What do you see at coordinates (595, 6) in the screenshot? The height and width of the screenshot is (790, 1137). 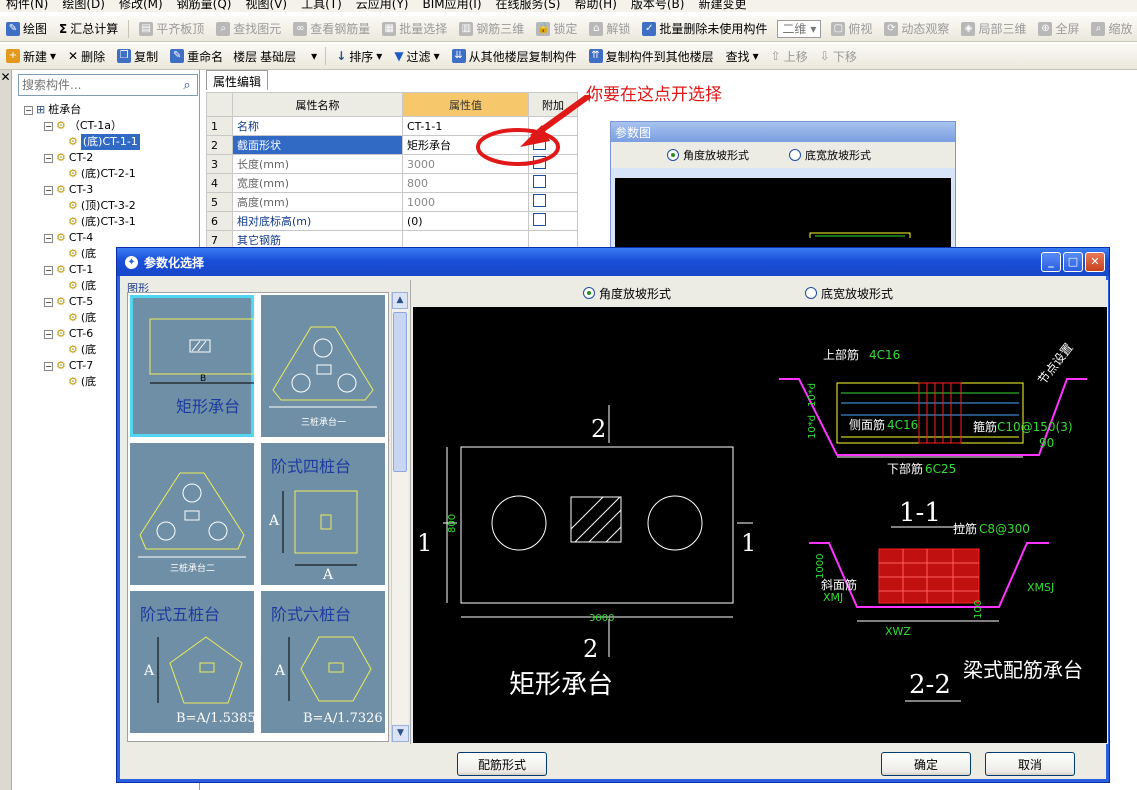 I see `menu-item: 帮助(H)` at bounding box center [595, 6].